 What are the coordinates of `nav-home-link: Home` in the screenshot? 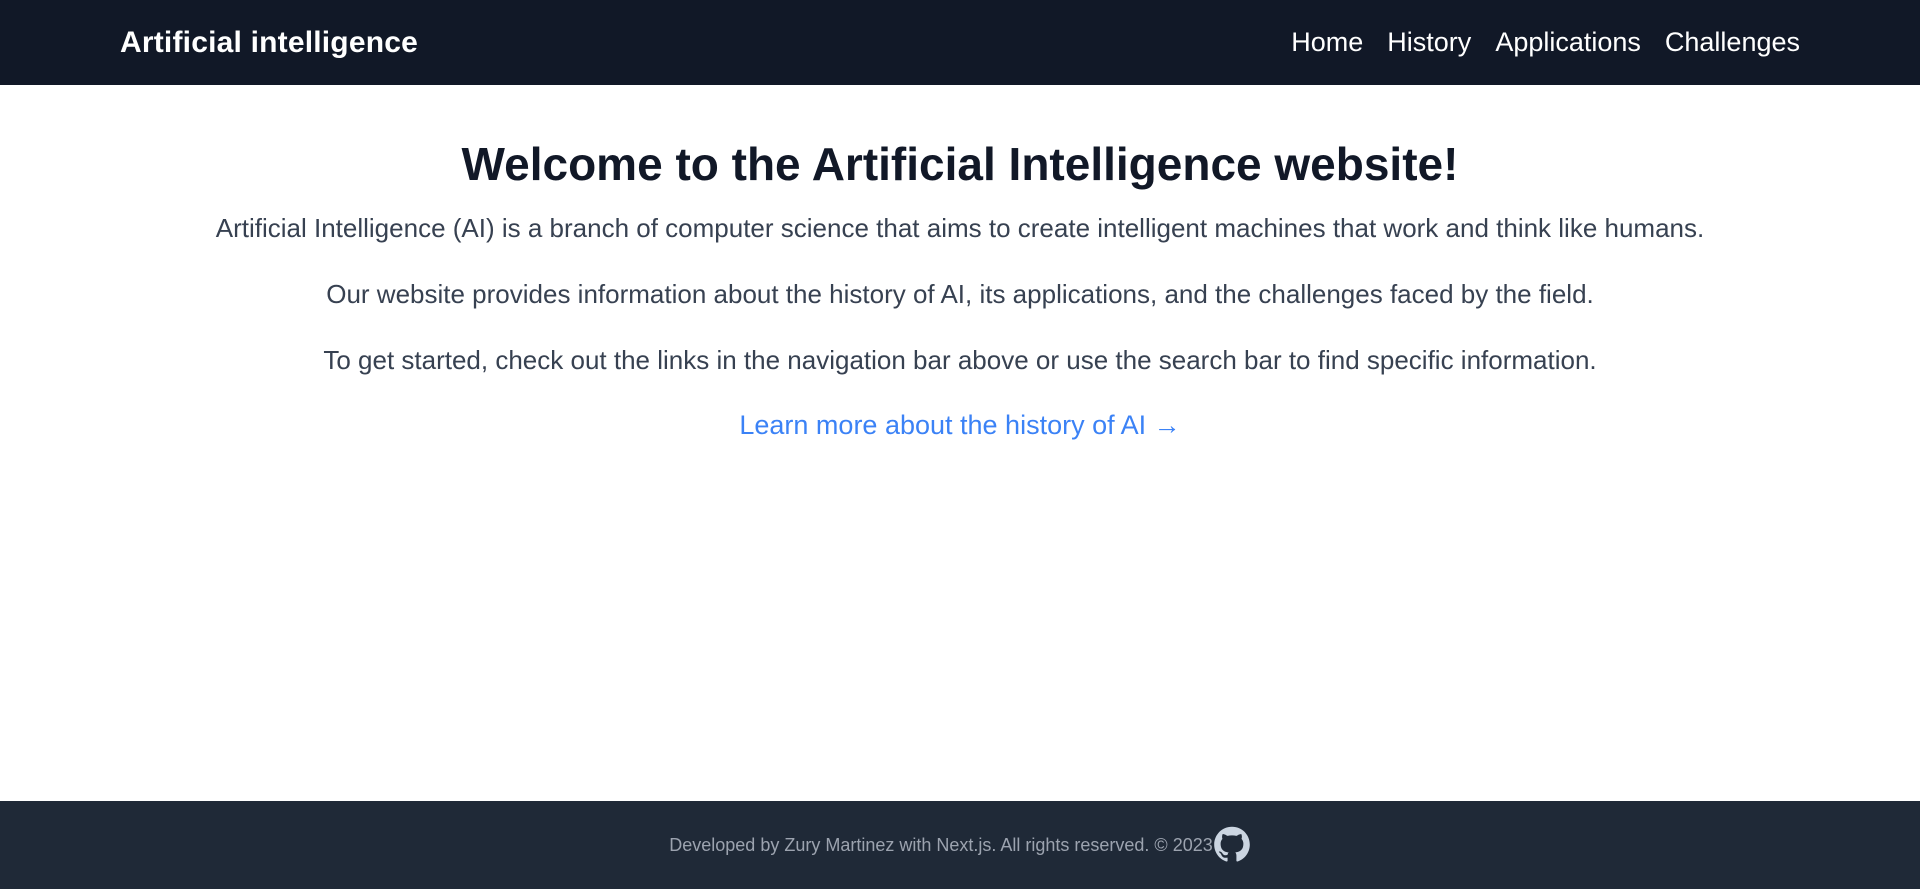 It's located at (1327, 42).